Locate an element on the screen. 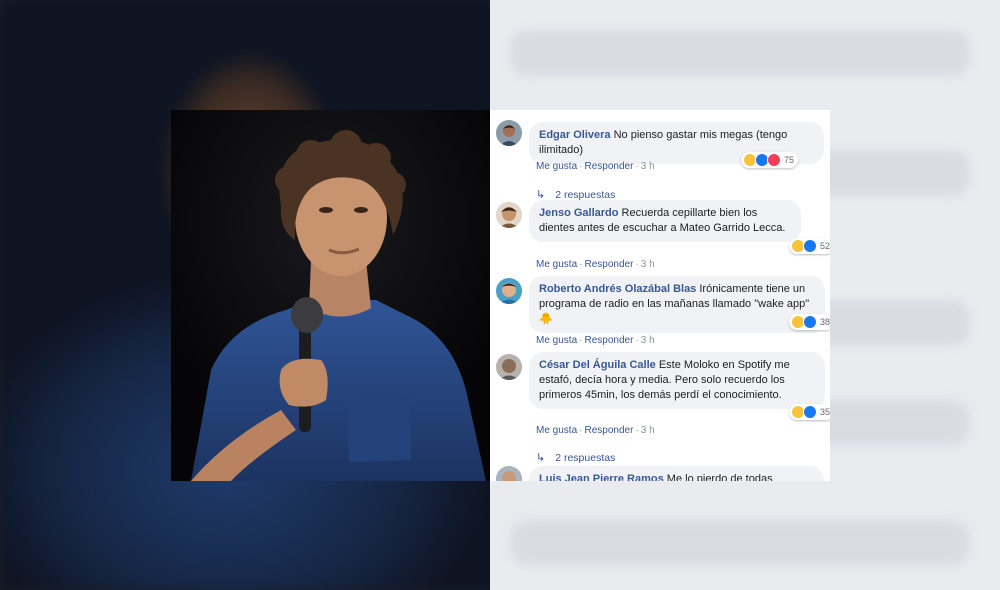 The image size is (1000, 590). reactions-summary: 75 is located at coordinates (770, 160).